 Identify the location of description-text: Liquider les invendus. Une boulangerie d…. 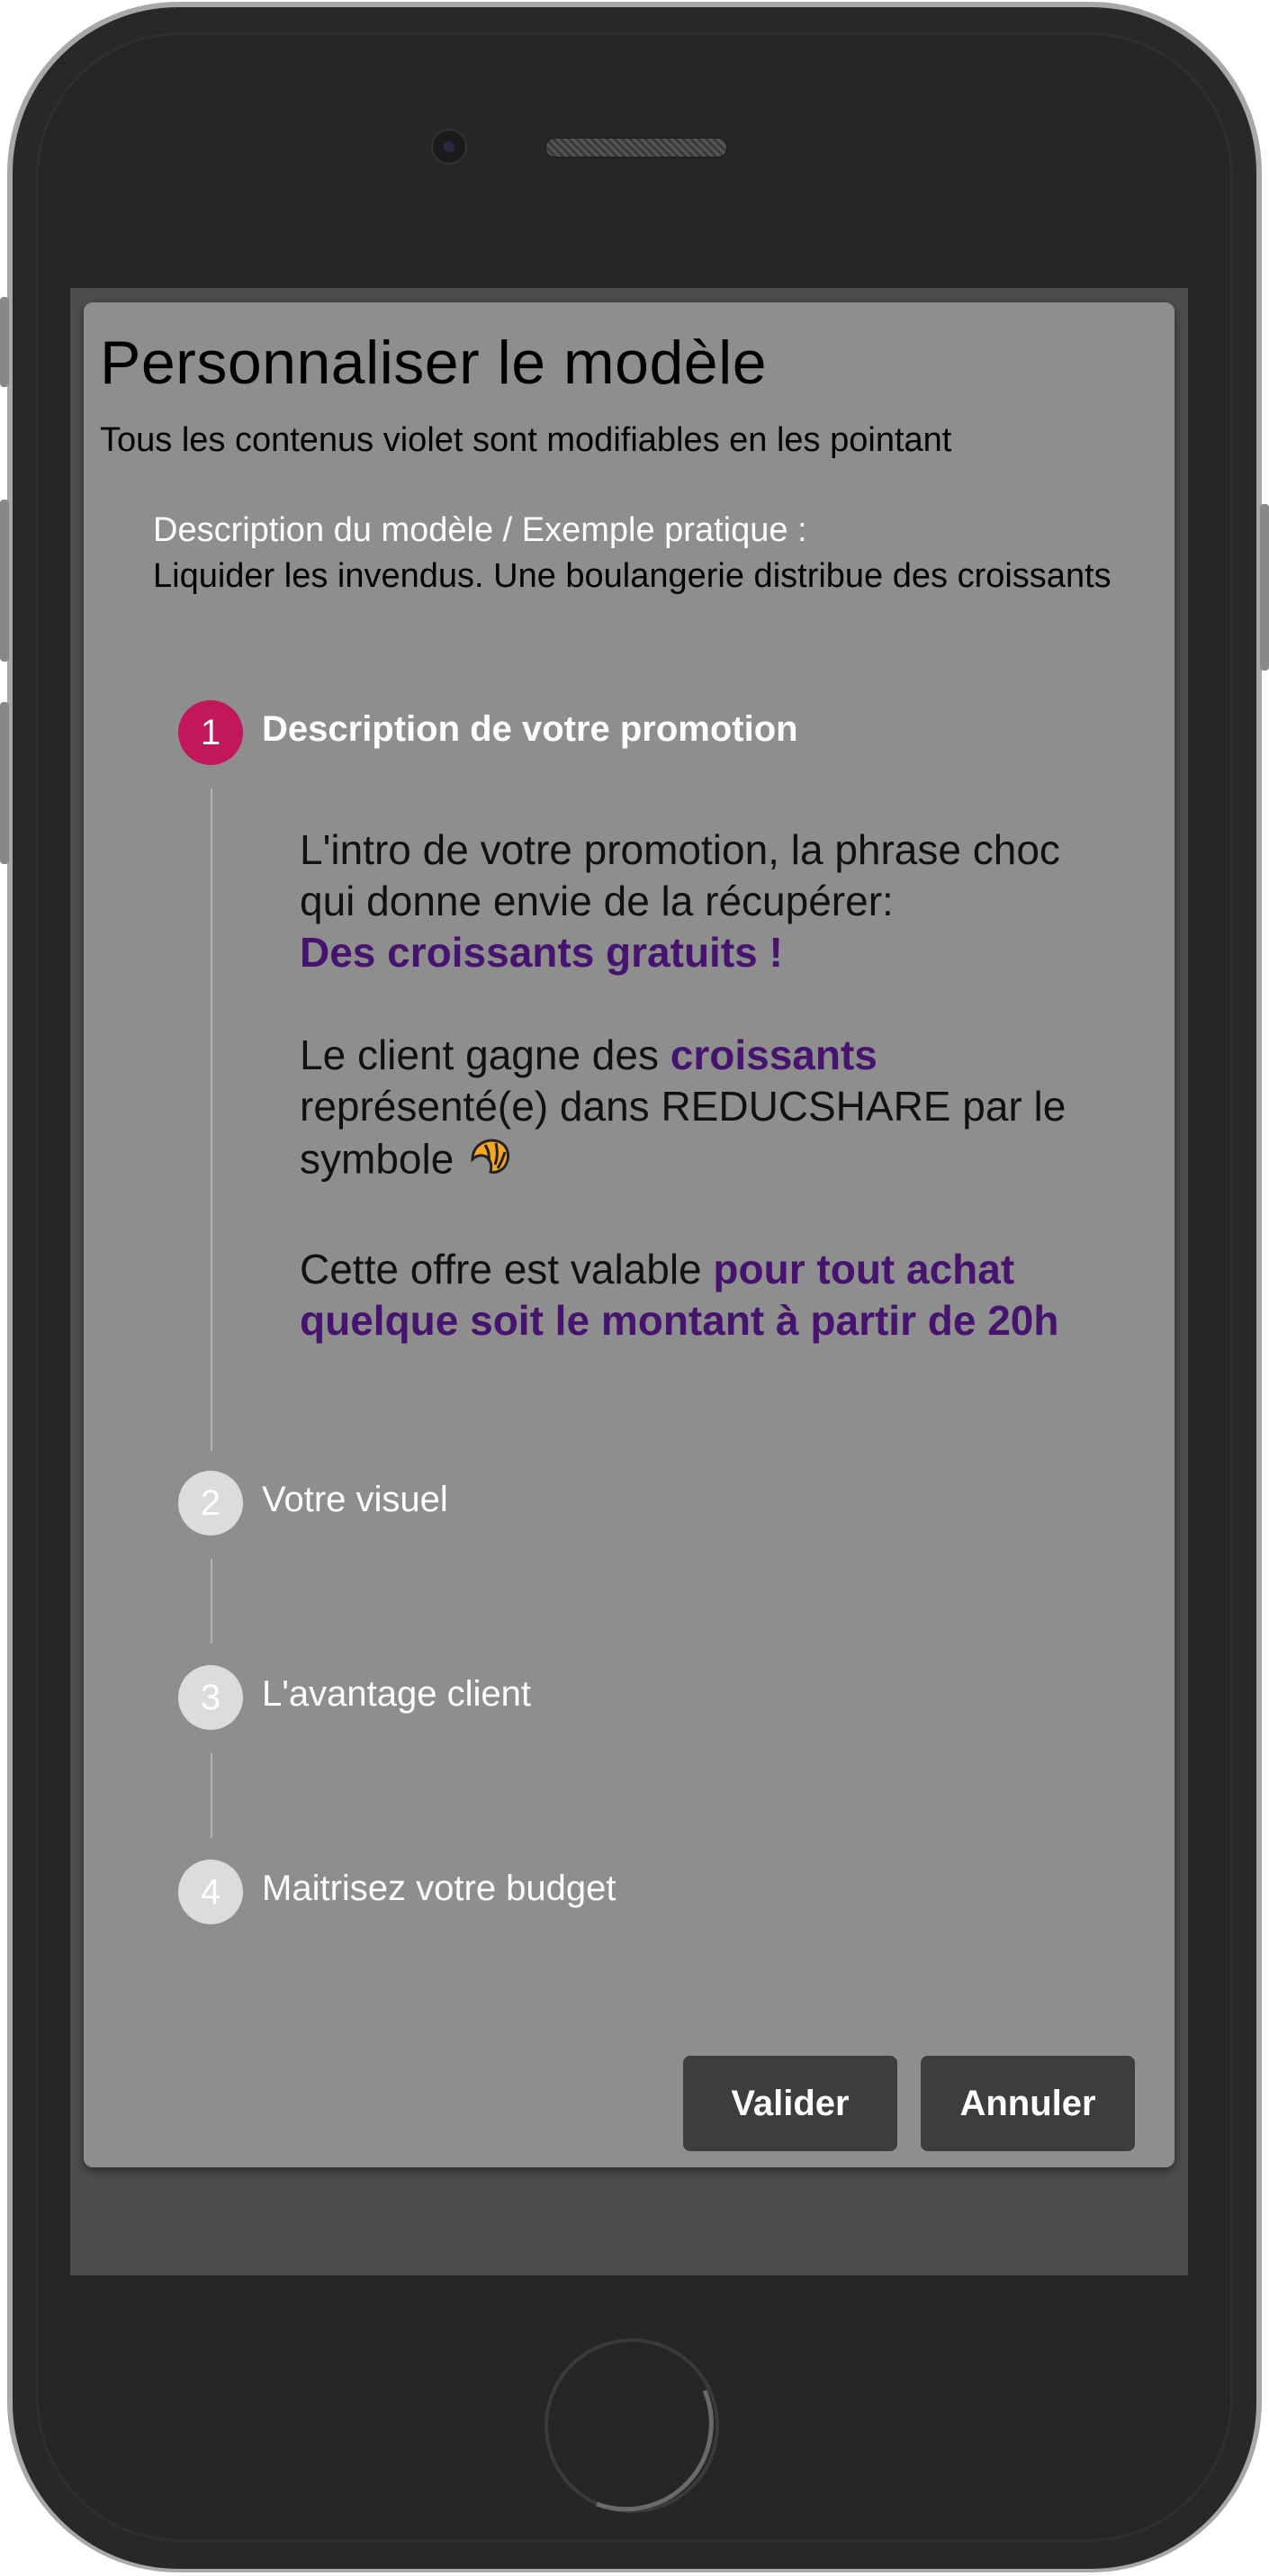
(633, 576).